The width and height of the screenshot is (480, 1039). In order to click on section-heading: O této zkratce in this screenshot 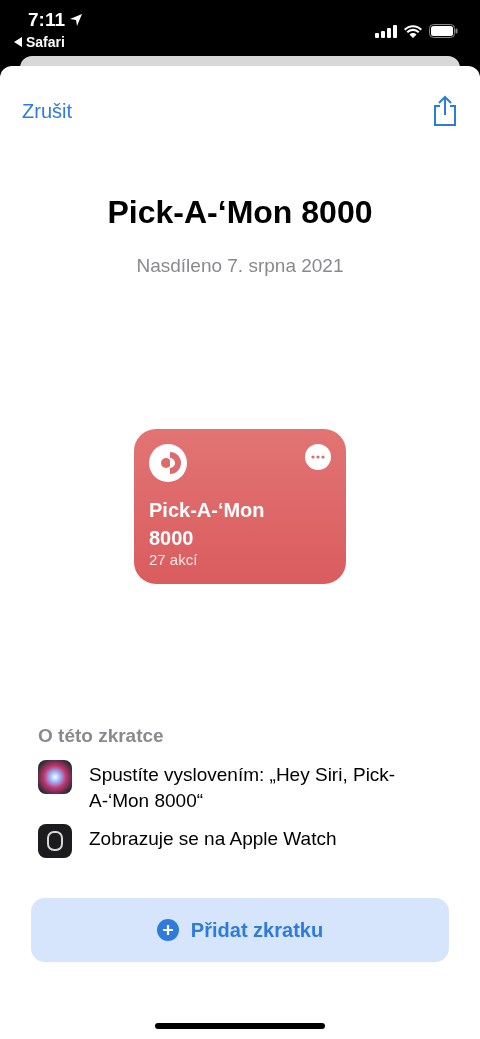, I will do `click(101, 735)`.